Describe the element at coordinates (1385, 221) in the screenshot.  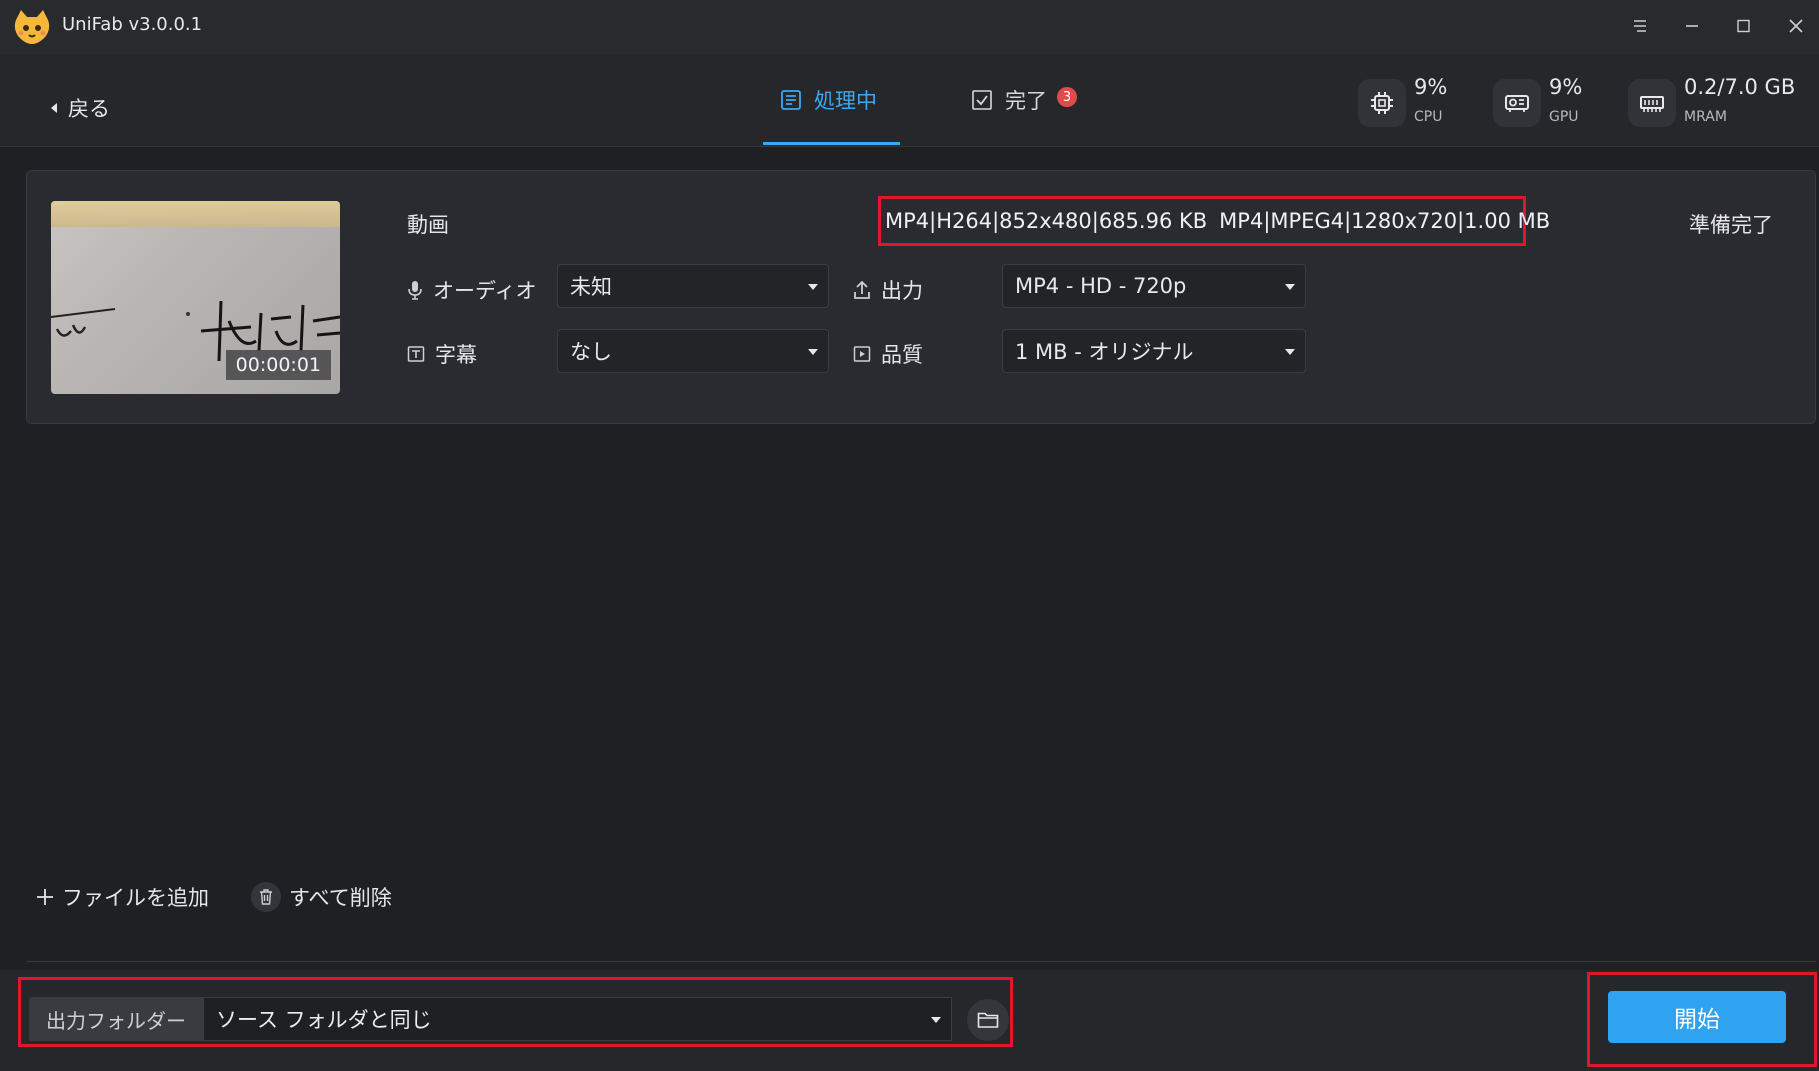
I see `target-format: MP4|MPEG4|1280x720|1.00 MB` at that location.